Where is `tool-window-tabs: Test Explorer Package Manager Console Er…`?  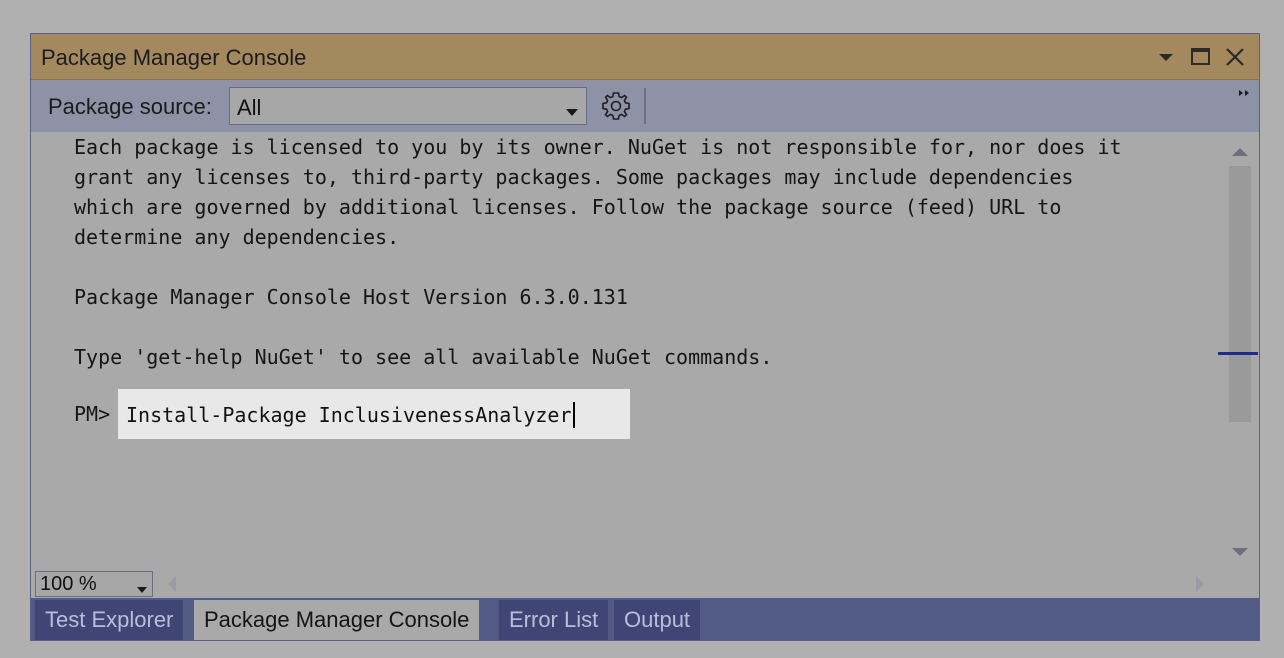
tool-window-tabs: Test Explorer Package Manager Console Er… is located at coordinates (645, 619).